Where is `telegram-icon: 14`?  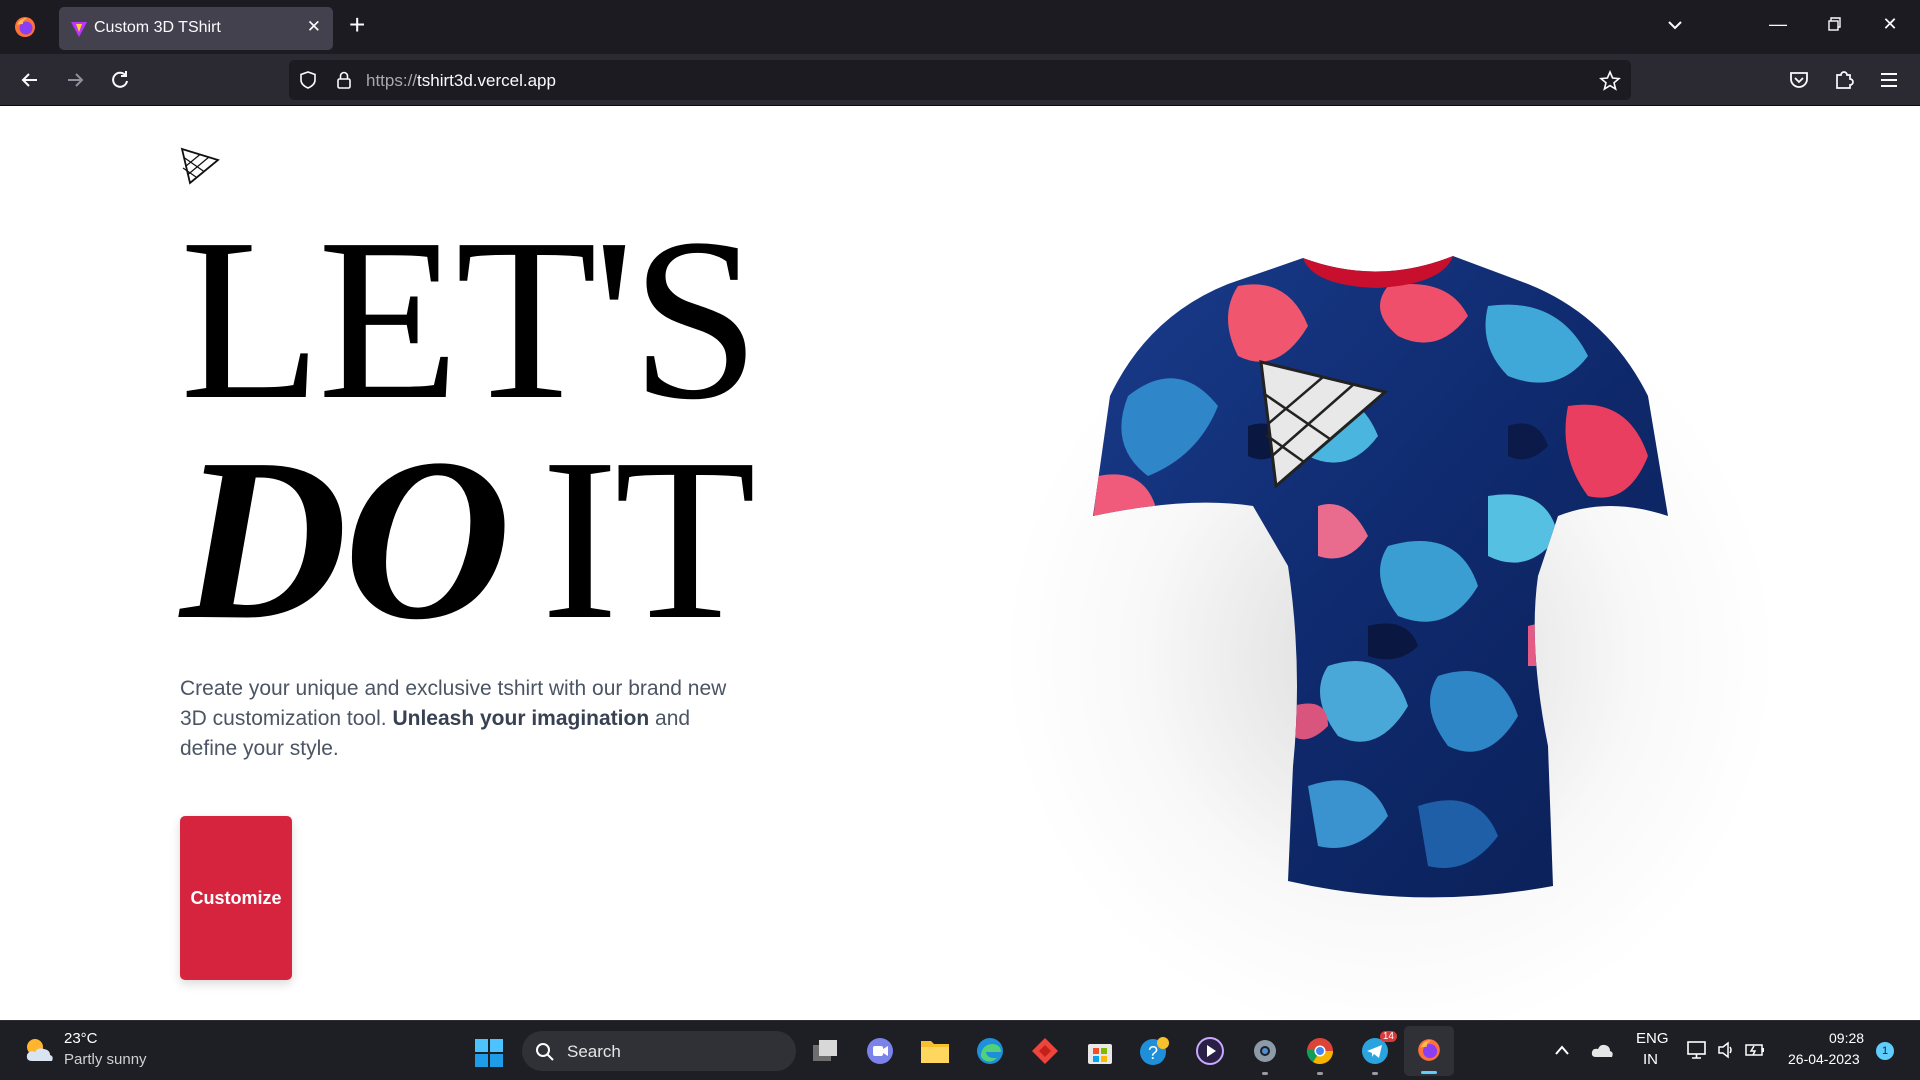 telegram-icon: 14 is located at coordinates (1377, 1053).